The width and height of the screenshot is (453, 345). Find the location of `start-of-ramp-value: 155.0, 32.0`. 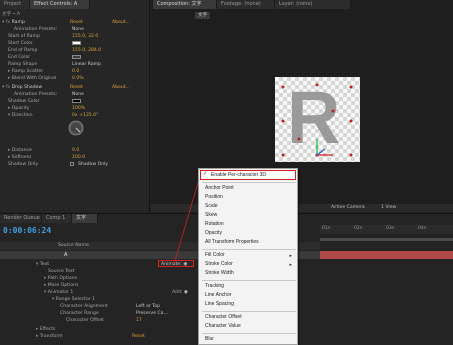

start-of-ramp-value: 155.0, 32.0 is located at coordinates (85, 36).